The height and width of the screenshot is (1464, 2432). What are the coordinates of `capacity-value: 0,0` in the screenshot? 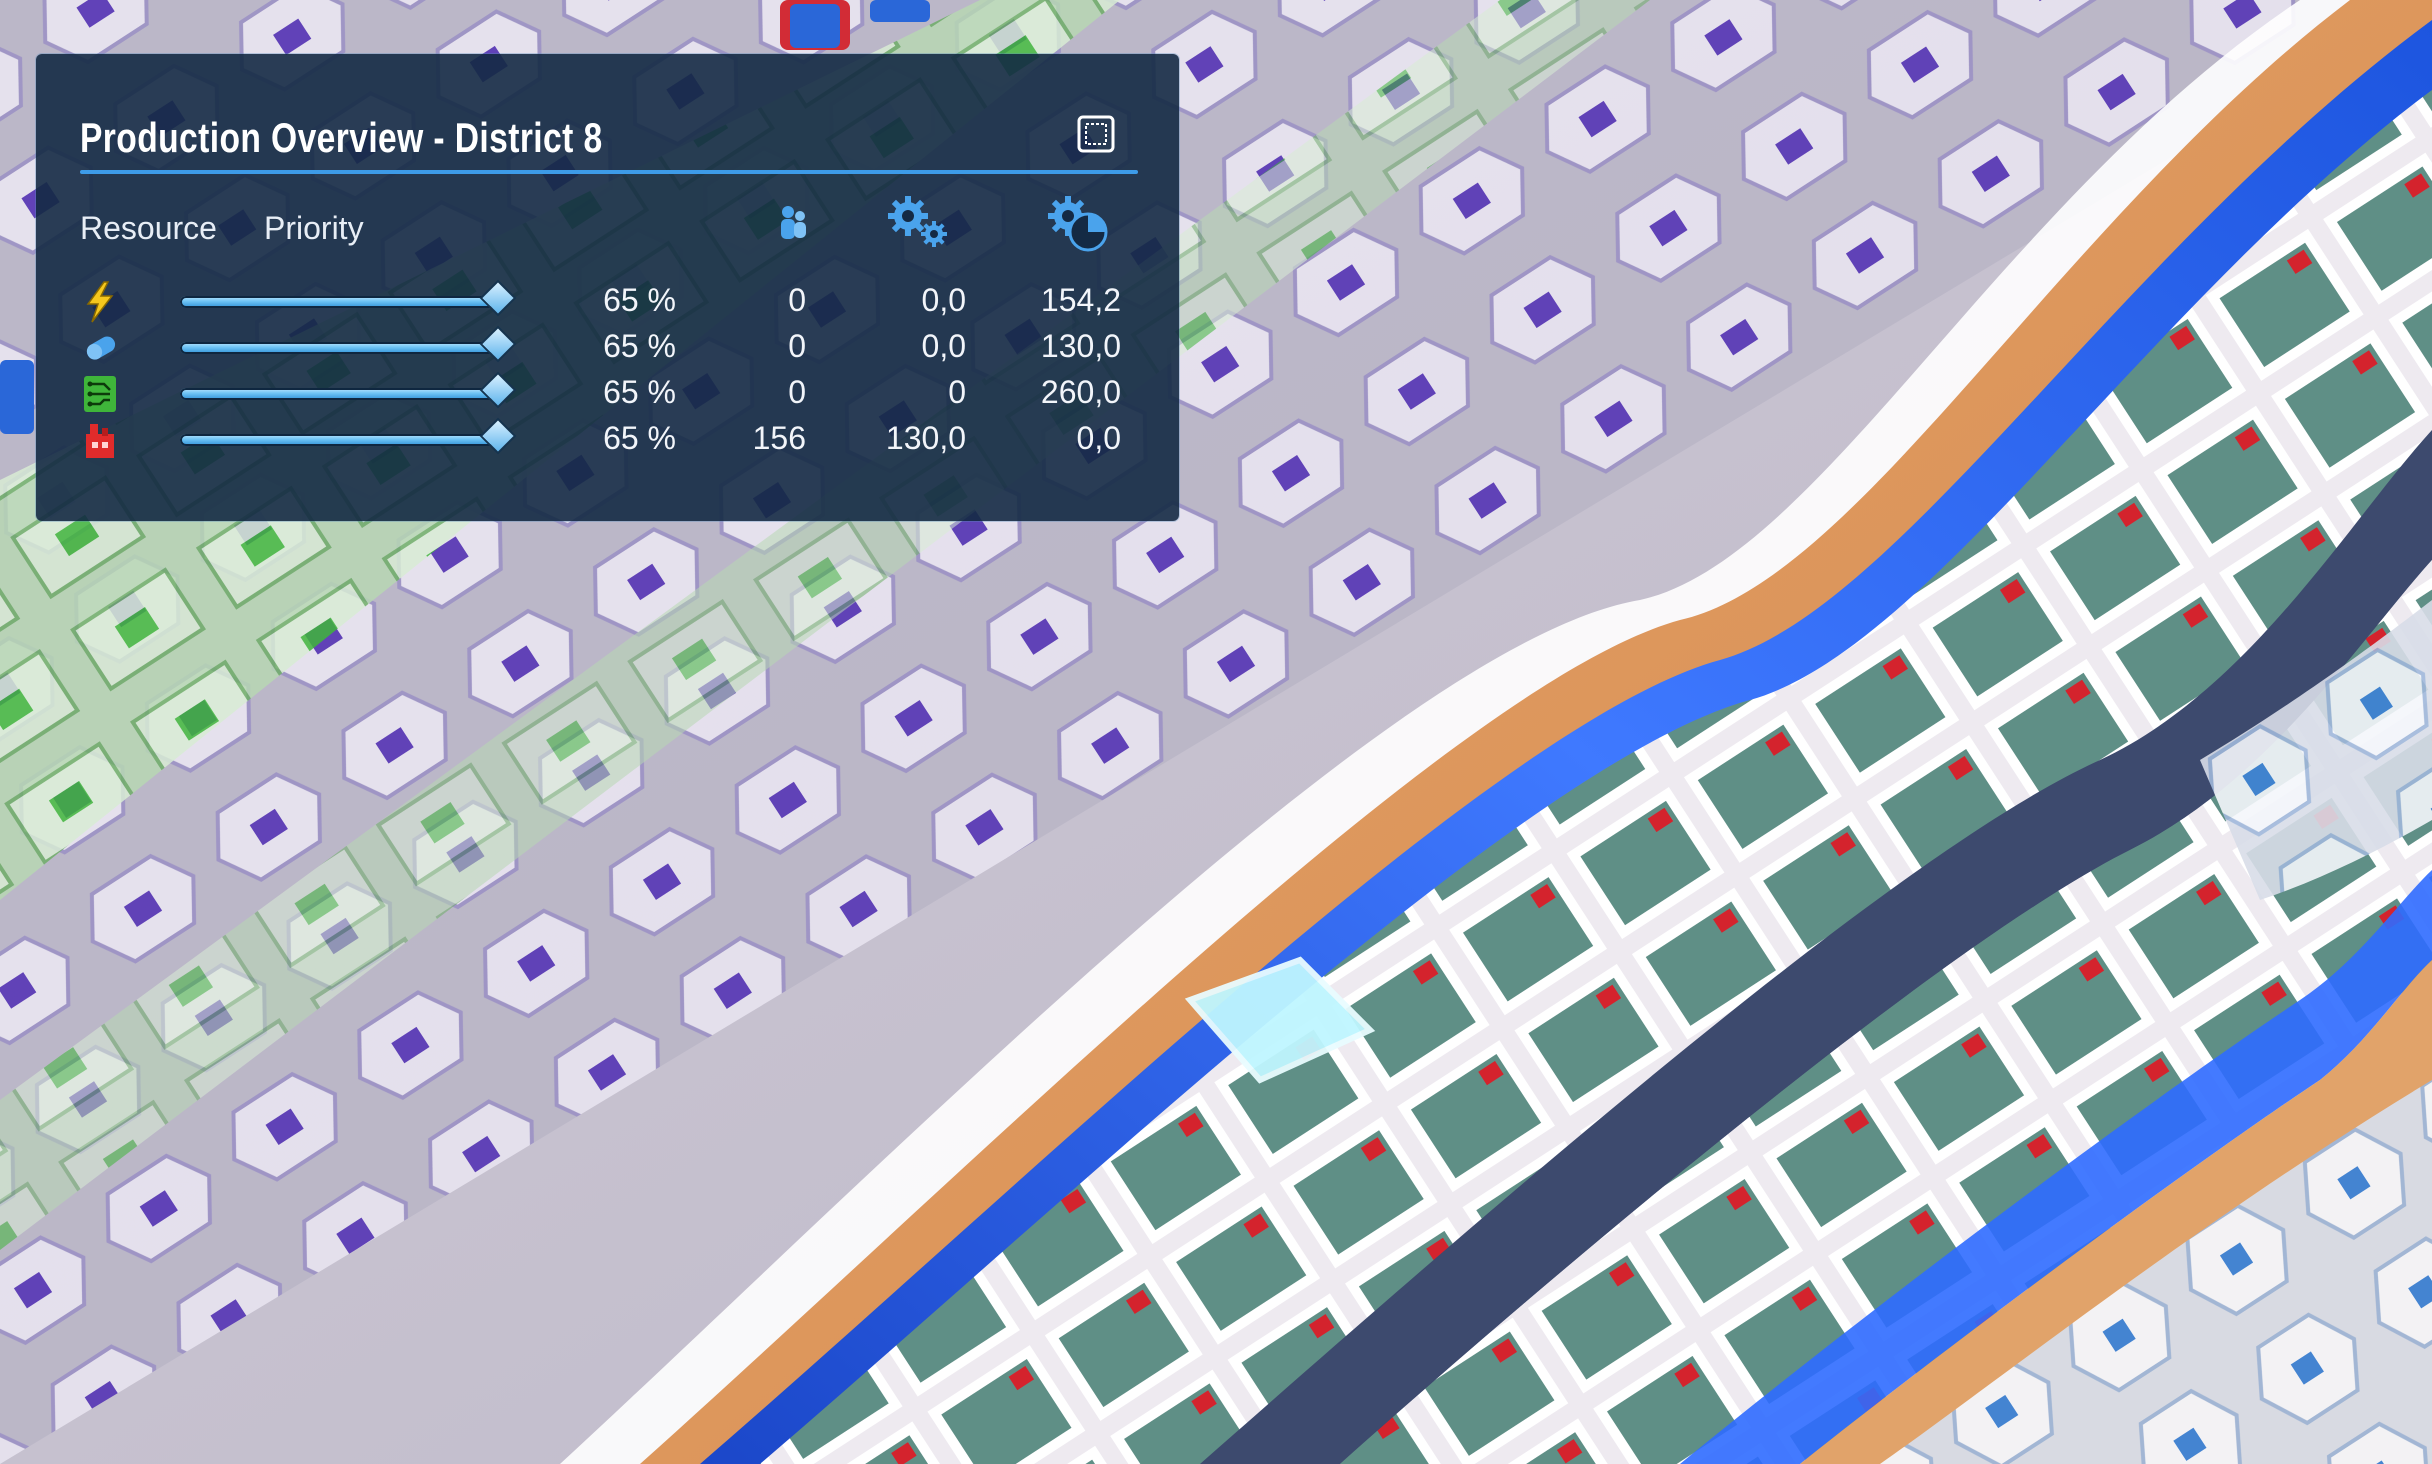 It's located at (1098, 438).